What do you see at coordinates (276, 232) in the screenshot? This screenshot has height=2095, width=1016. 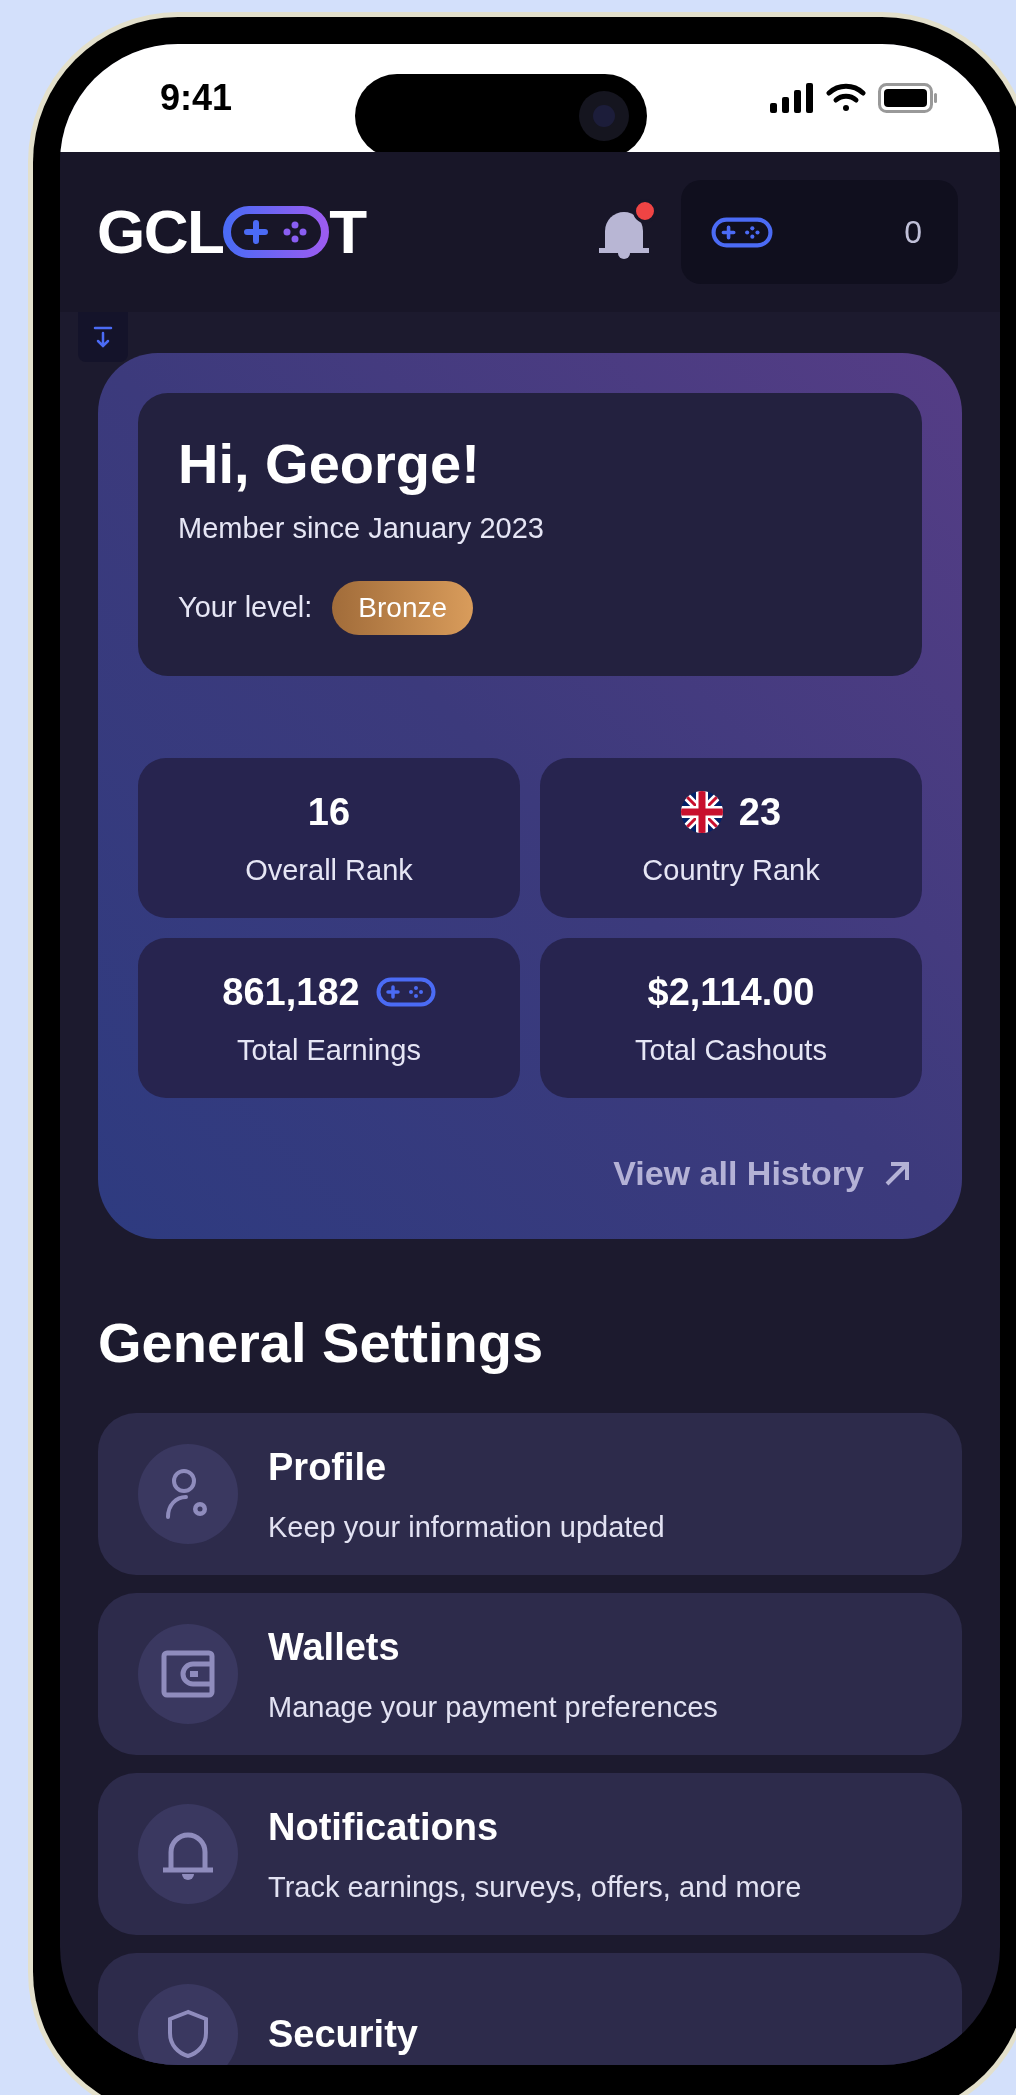 I see `controller-logo-icon` at bounding box center [276, 232].